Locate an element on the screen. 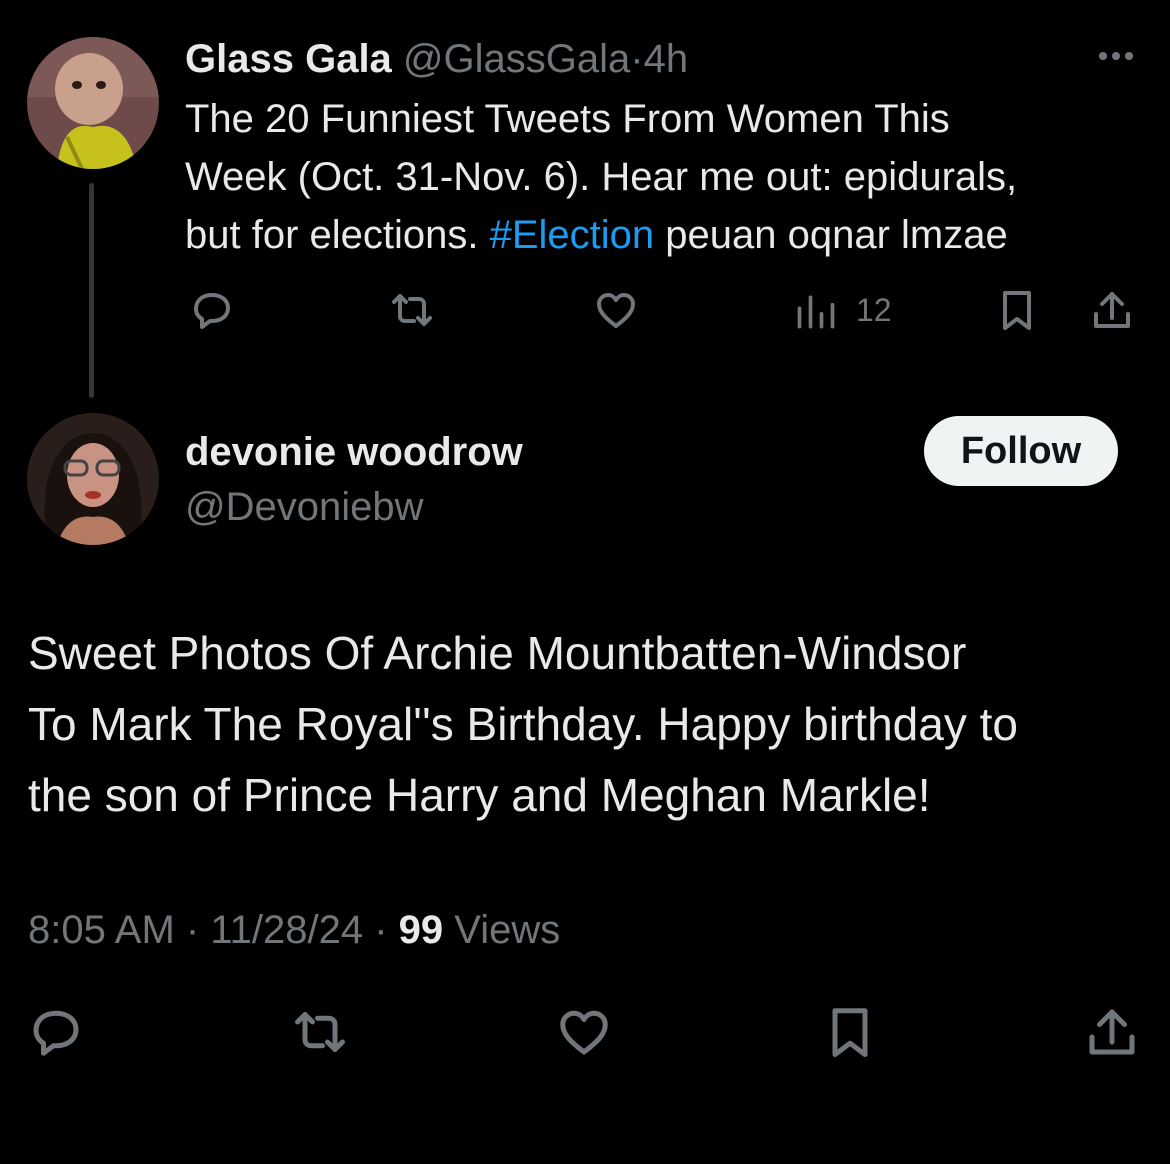 Image resolution: width=1170 pixels, height=1164 pixels. tweet1-header: Glass Gala @GlassGala·4h is located at coordinates (436, 59).